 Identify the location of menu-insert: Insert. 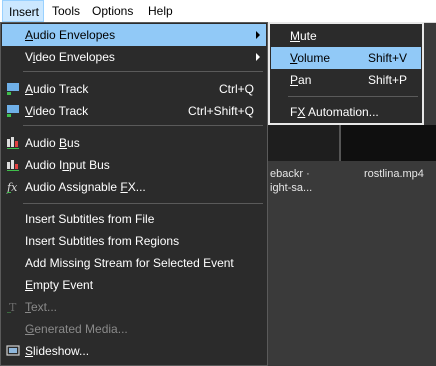
(23, 11).